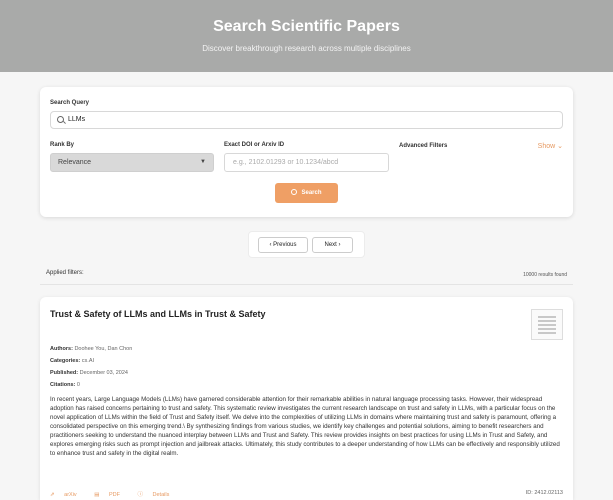 This screenshot has height=500, width=613. I want to click on next-page-button: Next ›, so click(332, 245).